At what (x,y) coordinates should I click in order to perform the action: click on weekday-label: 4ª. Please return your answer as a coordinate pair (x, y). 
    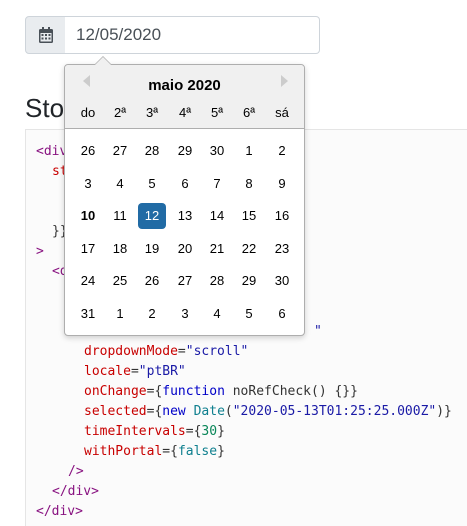
    Looking at the image, I should click on (185, 112).